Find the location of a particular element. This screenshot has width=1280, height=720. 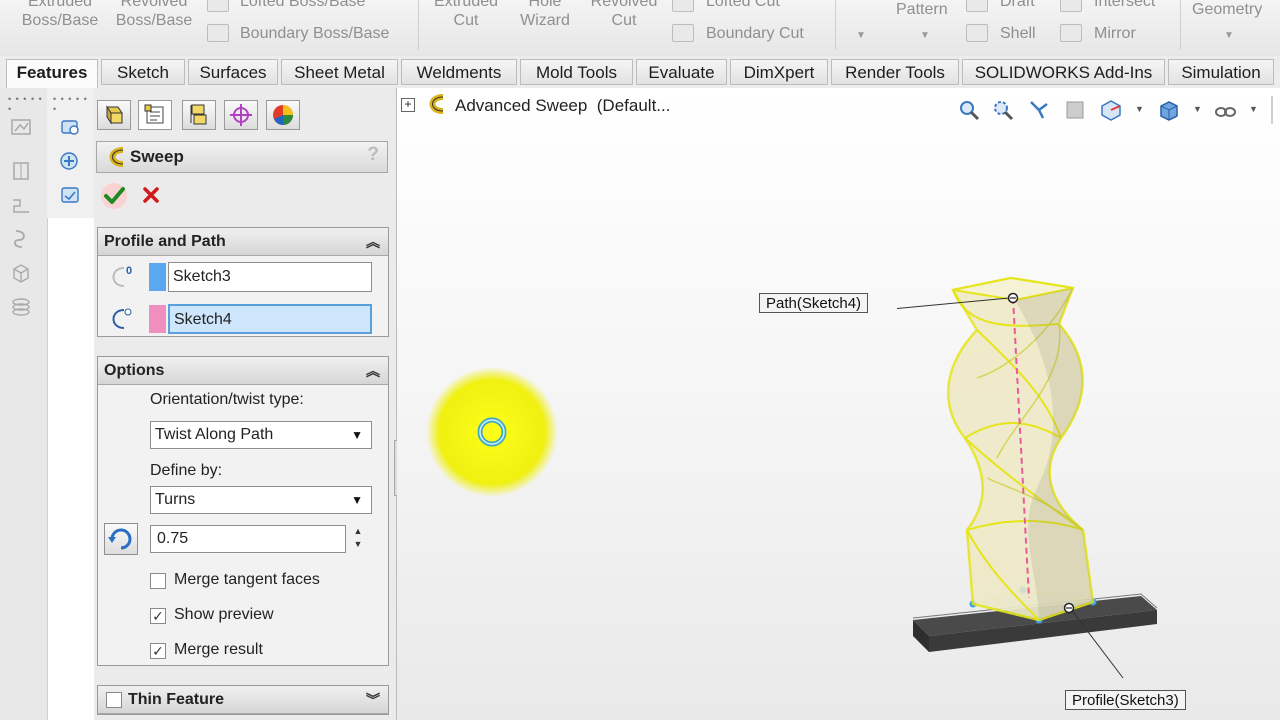

extruded-cut-button: Extruded Cut is located at coordinates (466, 15).